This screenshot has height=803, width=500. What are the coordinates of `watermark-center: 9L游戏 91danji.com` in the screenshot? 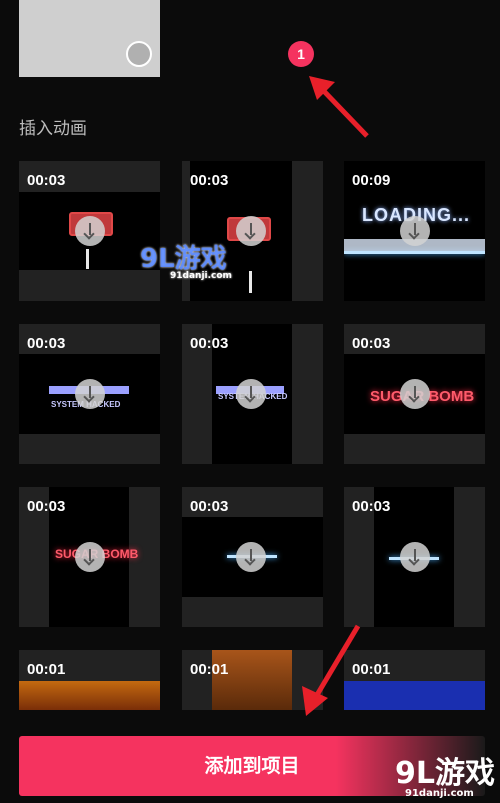 It's located at (186, 262).